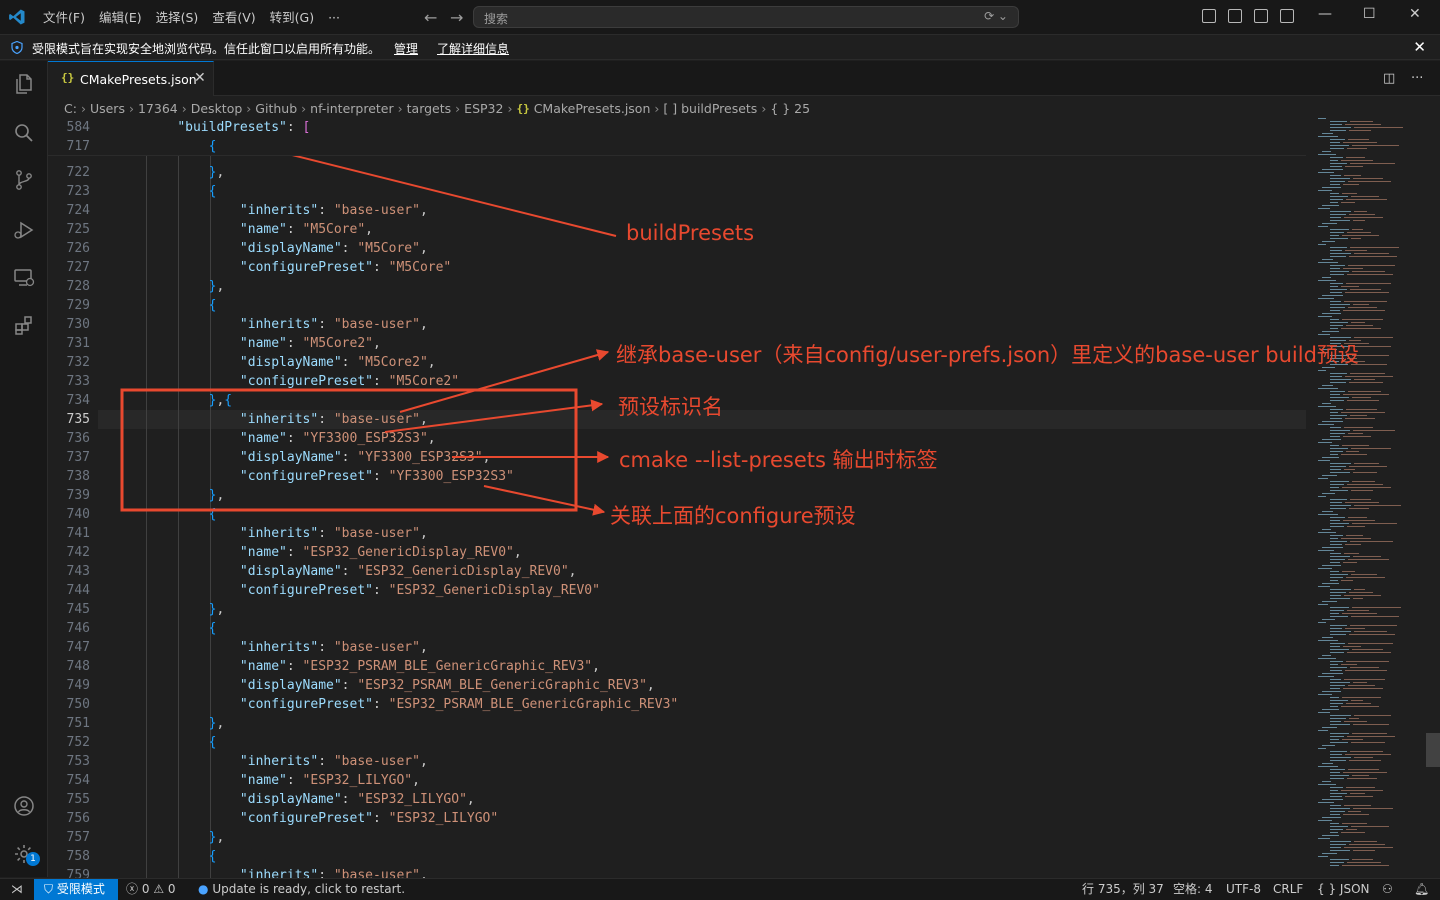  Describe the element at coordinates (677, 856) in the screenshot. I see `code-line: 758 {` at that location.